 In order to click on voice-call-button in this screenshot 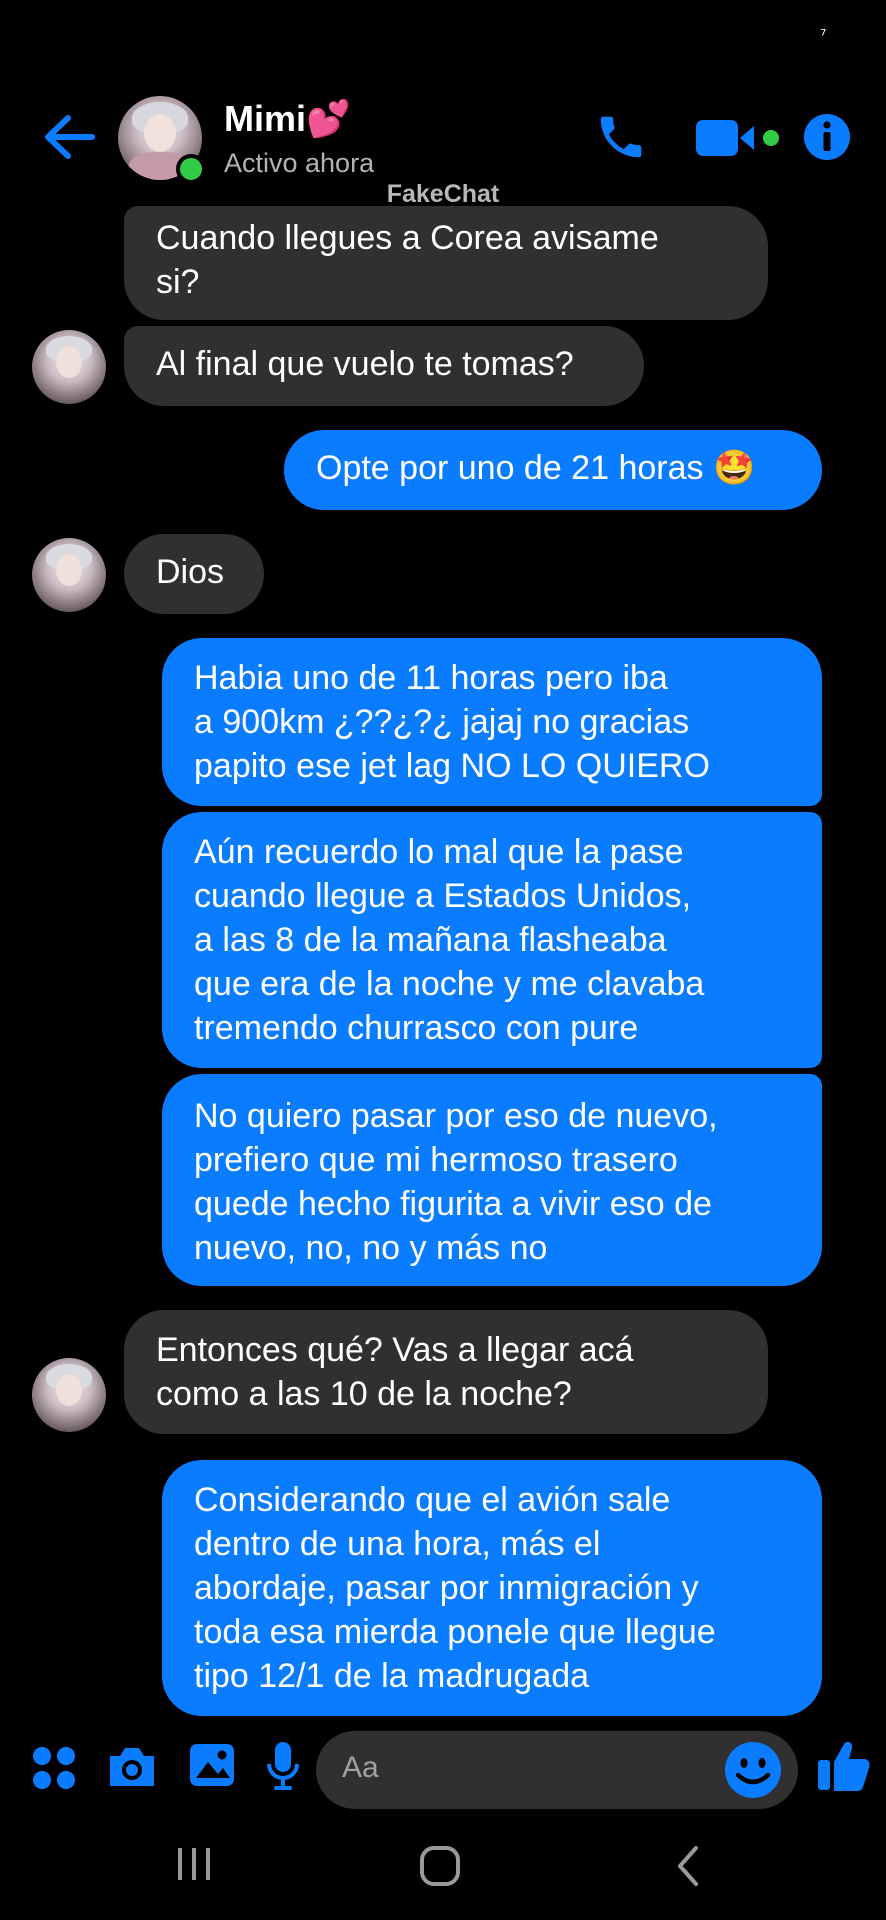, I will do `click(621, 137)`.